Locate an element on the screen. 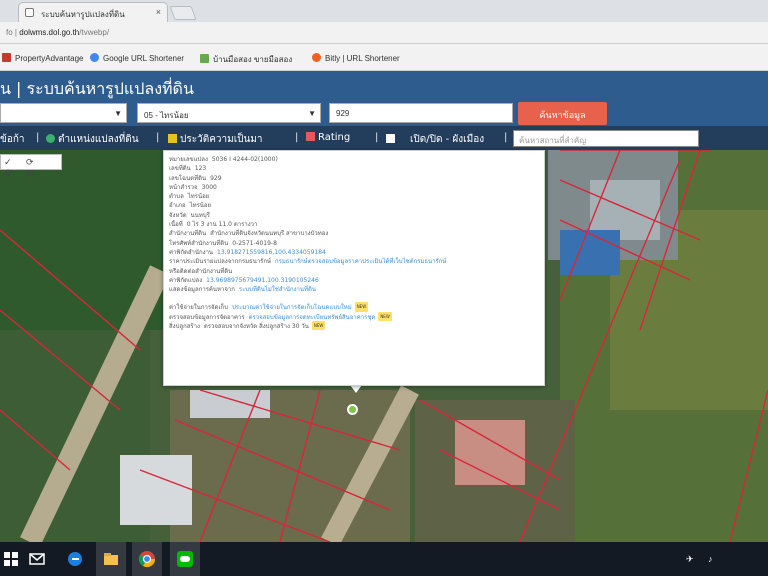  popup-row: ตำบล ไทรน้อย is located at coordinates (354, 196).